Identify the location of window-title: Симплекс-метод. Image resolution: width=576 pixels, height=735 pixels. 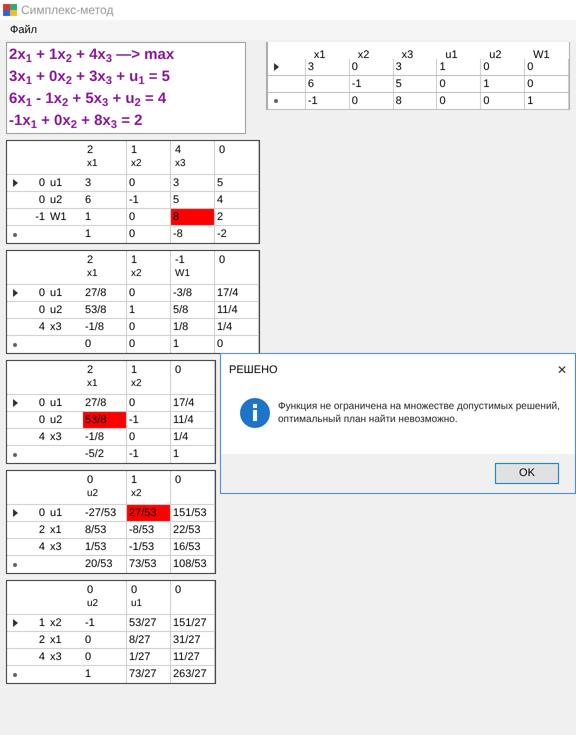
(67, 10).